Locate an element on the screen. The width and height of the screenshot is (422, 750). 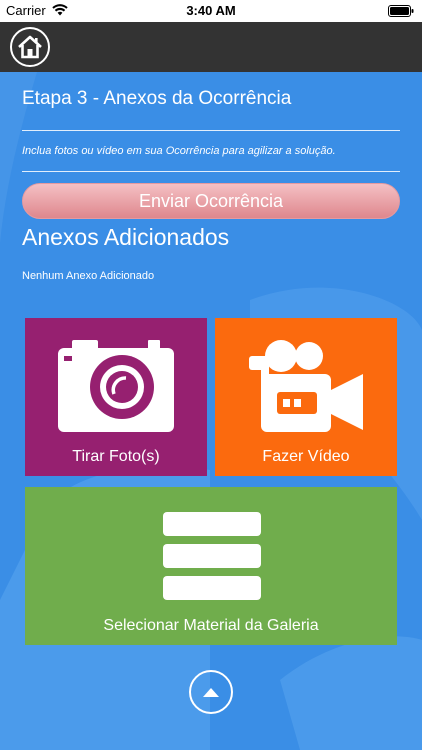
attachments-title: Anexos Adicionados is located at coordinates (126, 237).